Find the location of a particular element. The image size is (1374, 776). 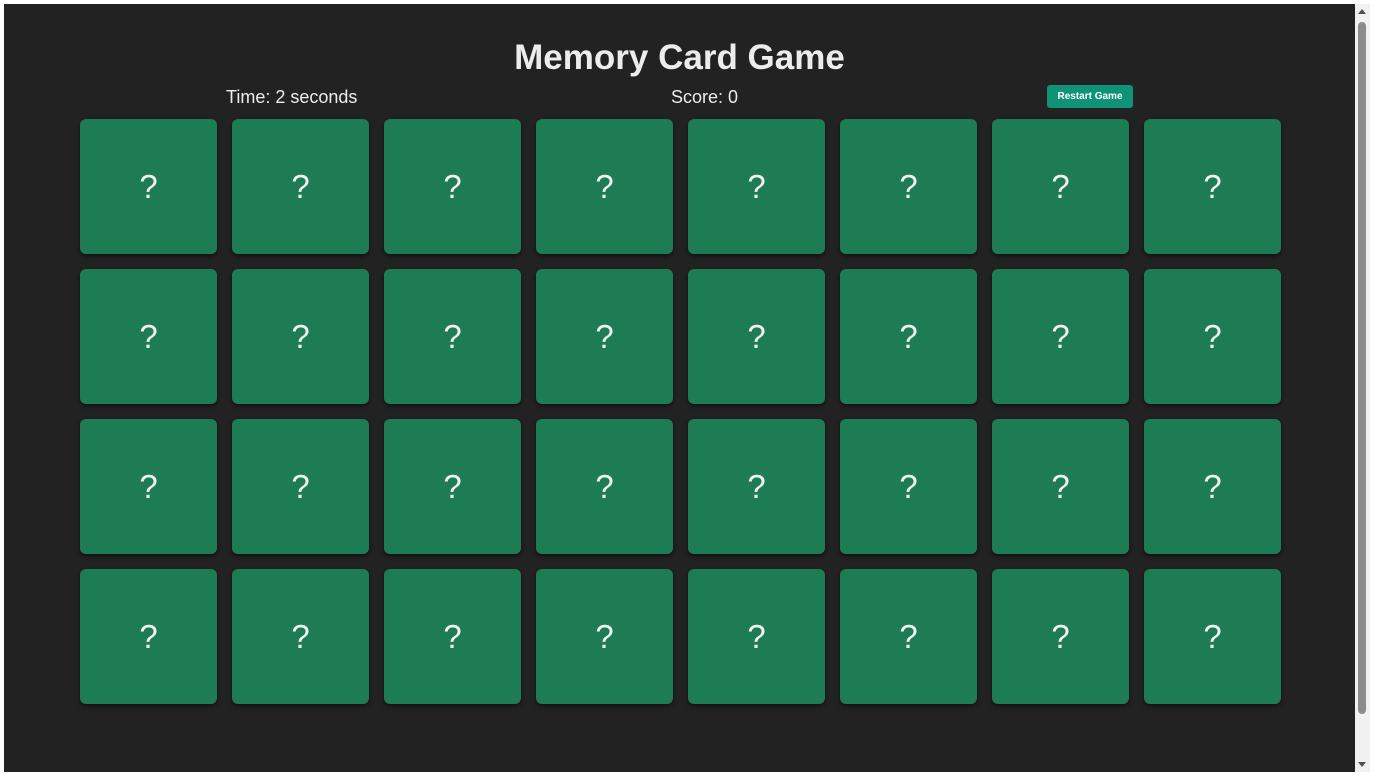

page-title: Memory Card Game is located at coordinates (679, 57).